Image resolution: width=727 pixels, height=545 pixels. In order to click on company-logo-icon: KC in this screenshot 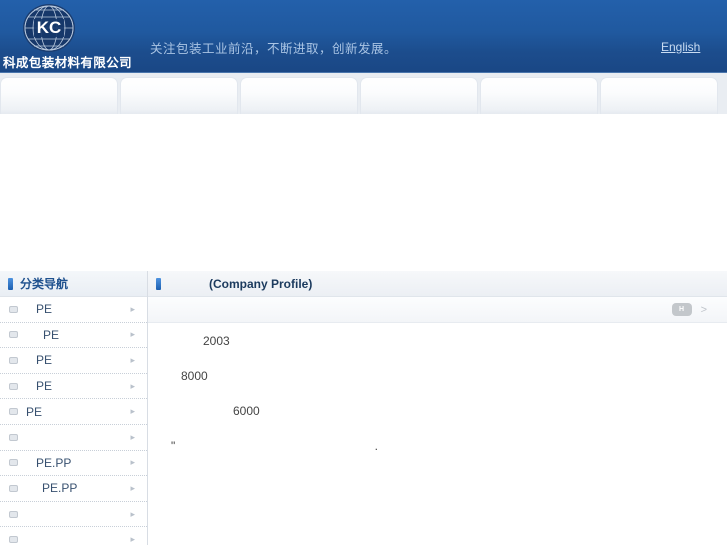, I will do `click(49, 28)`.